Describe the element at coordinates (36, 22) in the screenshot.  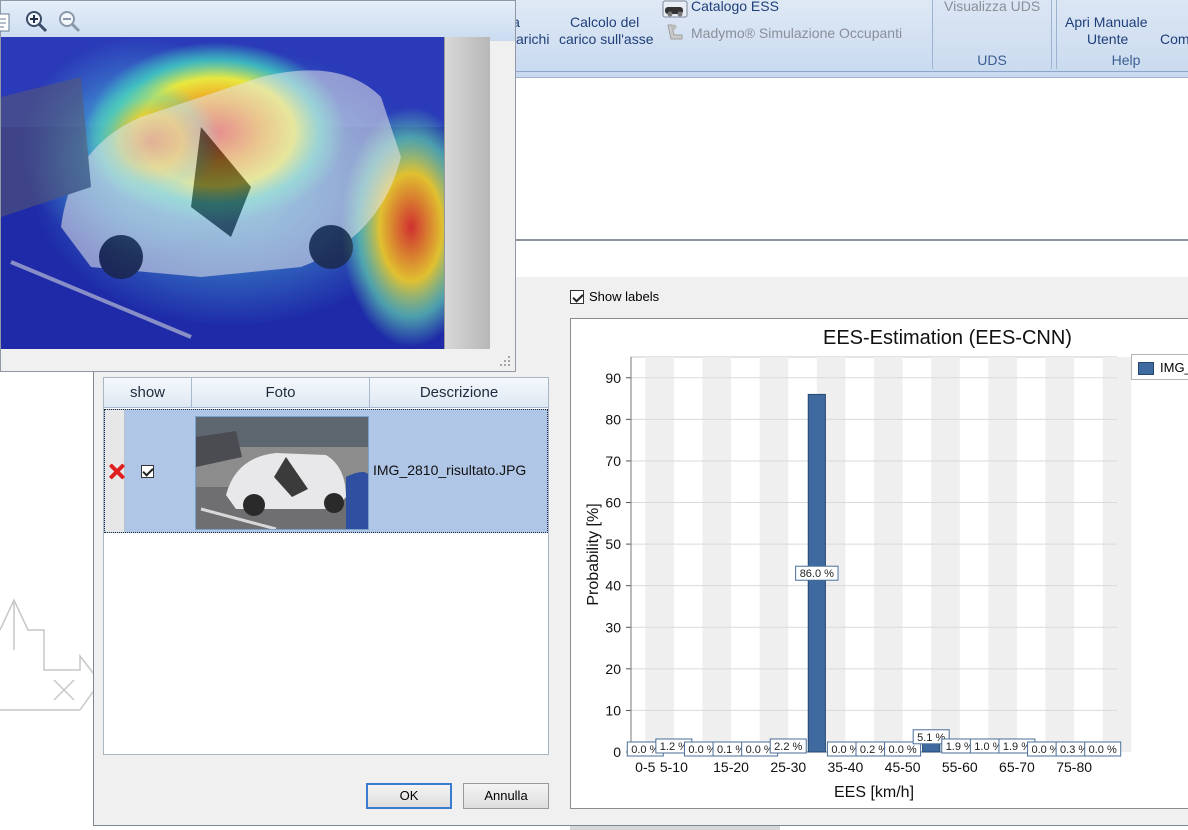
I see `zoom-in-icon` at that location.